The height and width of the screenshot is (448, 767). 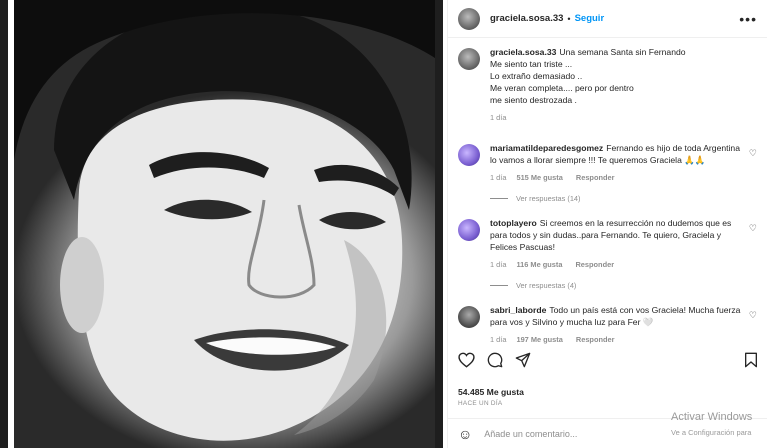 I want to click on comment-username: sabri_laborde, so click(x=518, y=310).